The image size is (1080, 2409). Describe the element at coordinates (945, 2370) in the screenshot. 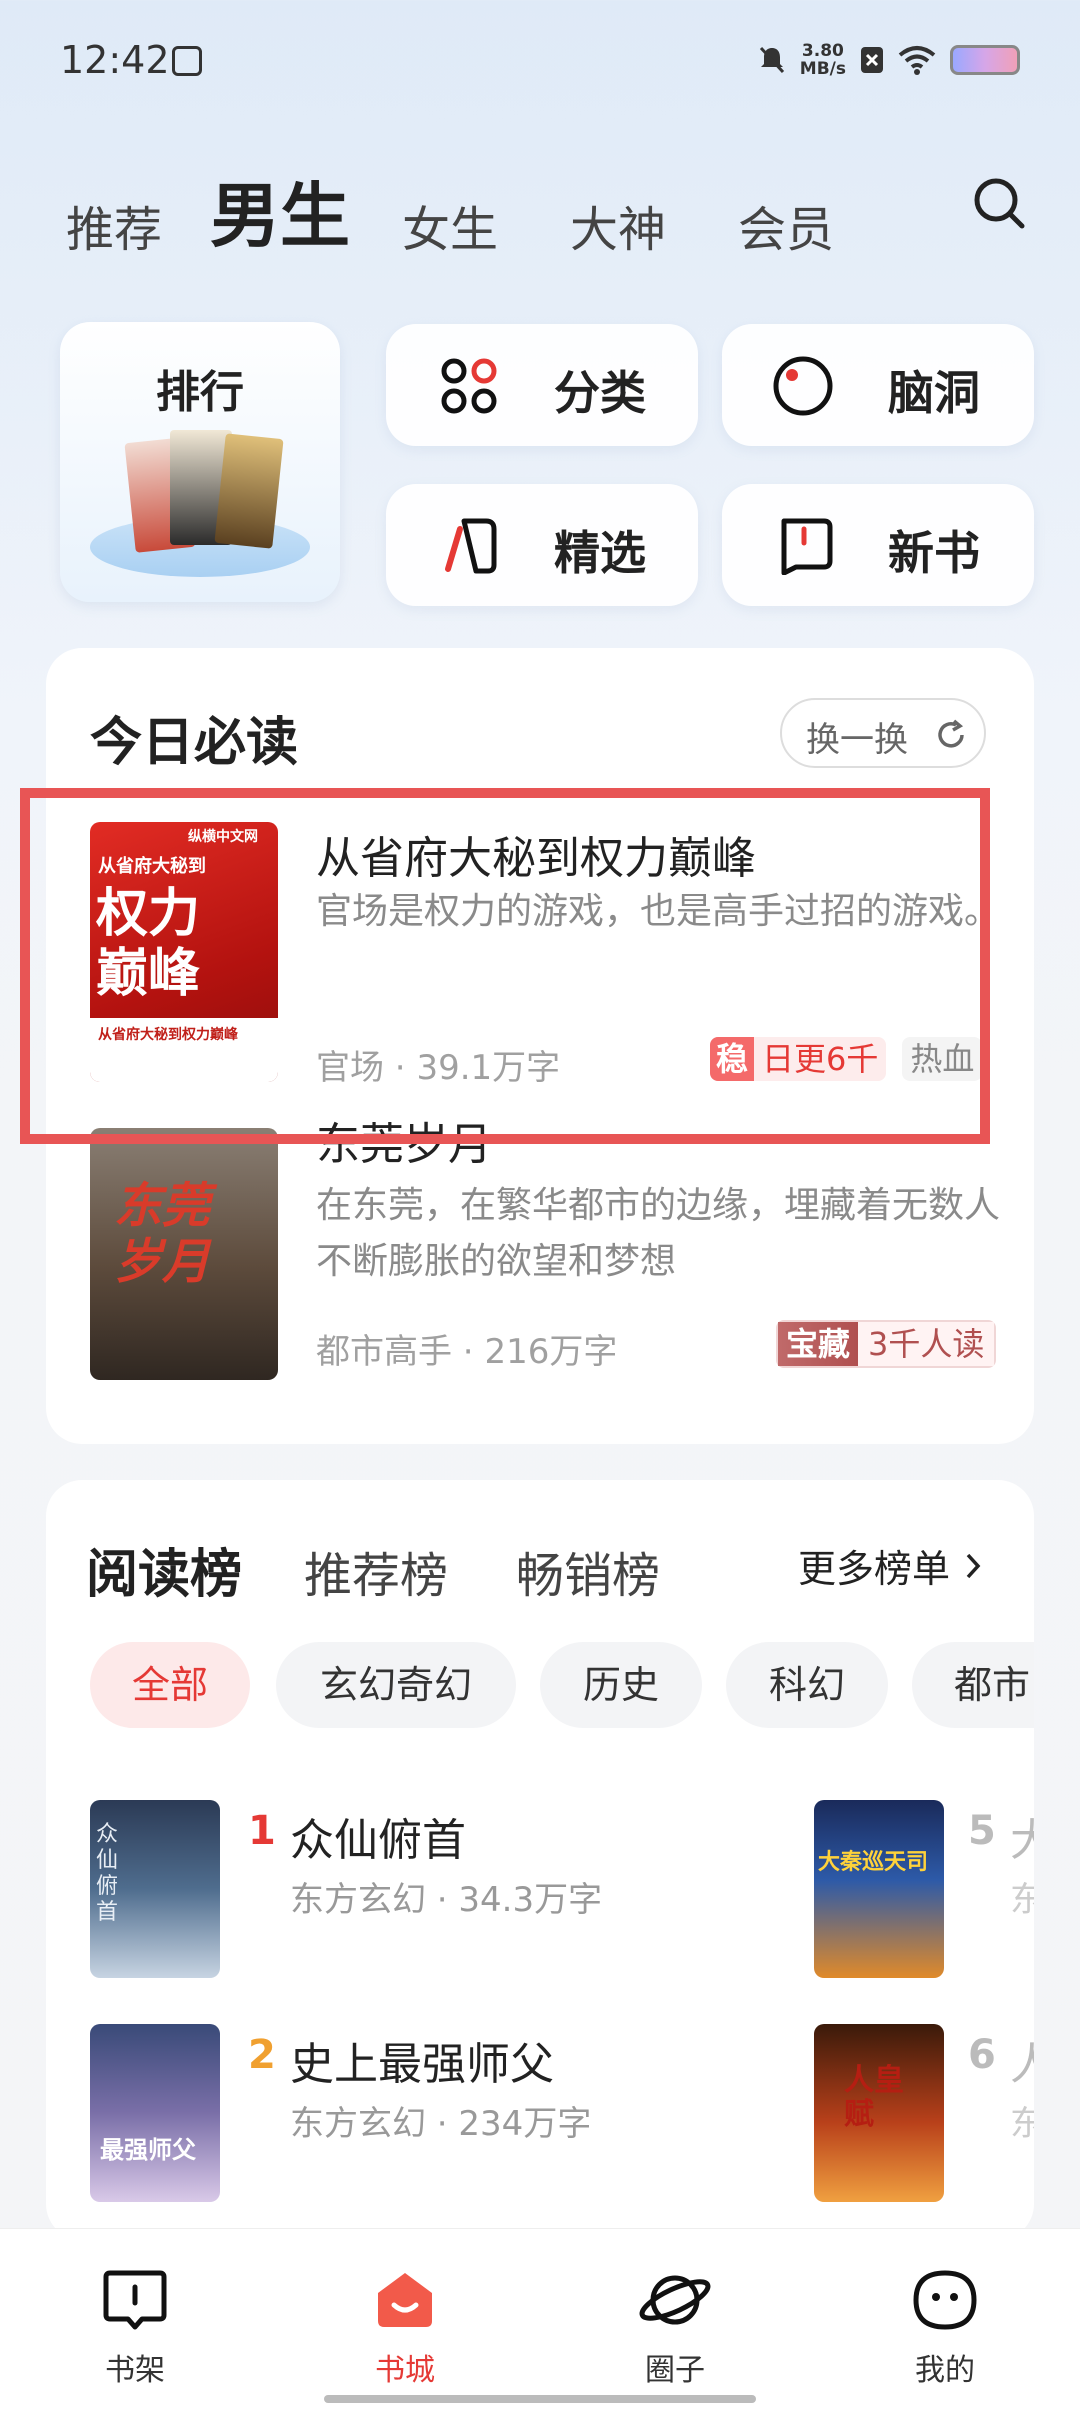

I see `nav-mine-label: 我的` at that location.